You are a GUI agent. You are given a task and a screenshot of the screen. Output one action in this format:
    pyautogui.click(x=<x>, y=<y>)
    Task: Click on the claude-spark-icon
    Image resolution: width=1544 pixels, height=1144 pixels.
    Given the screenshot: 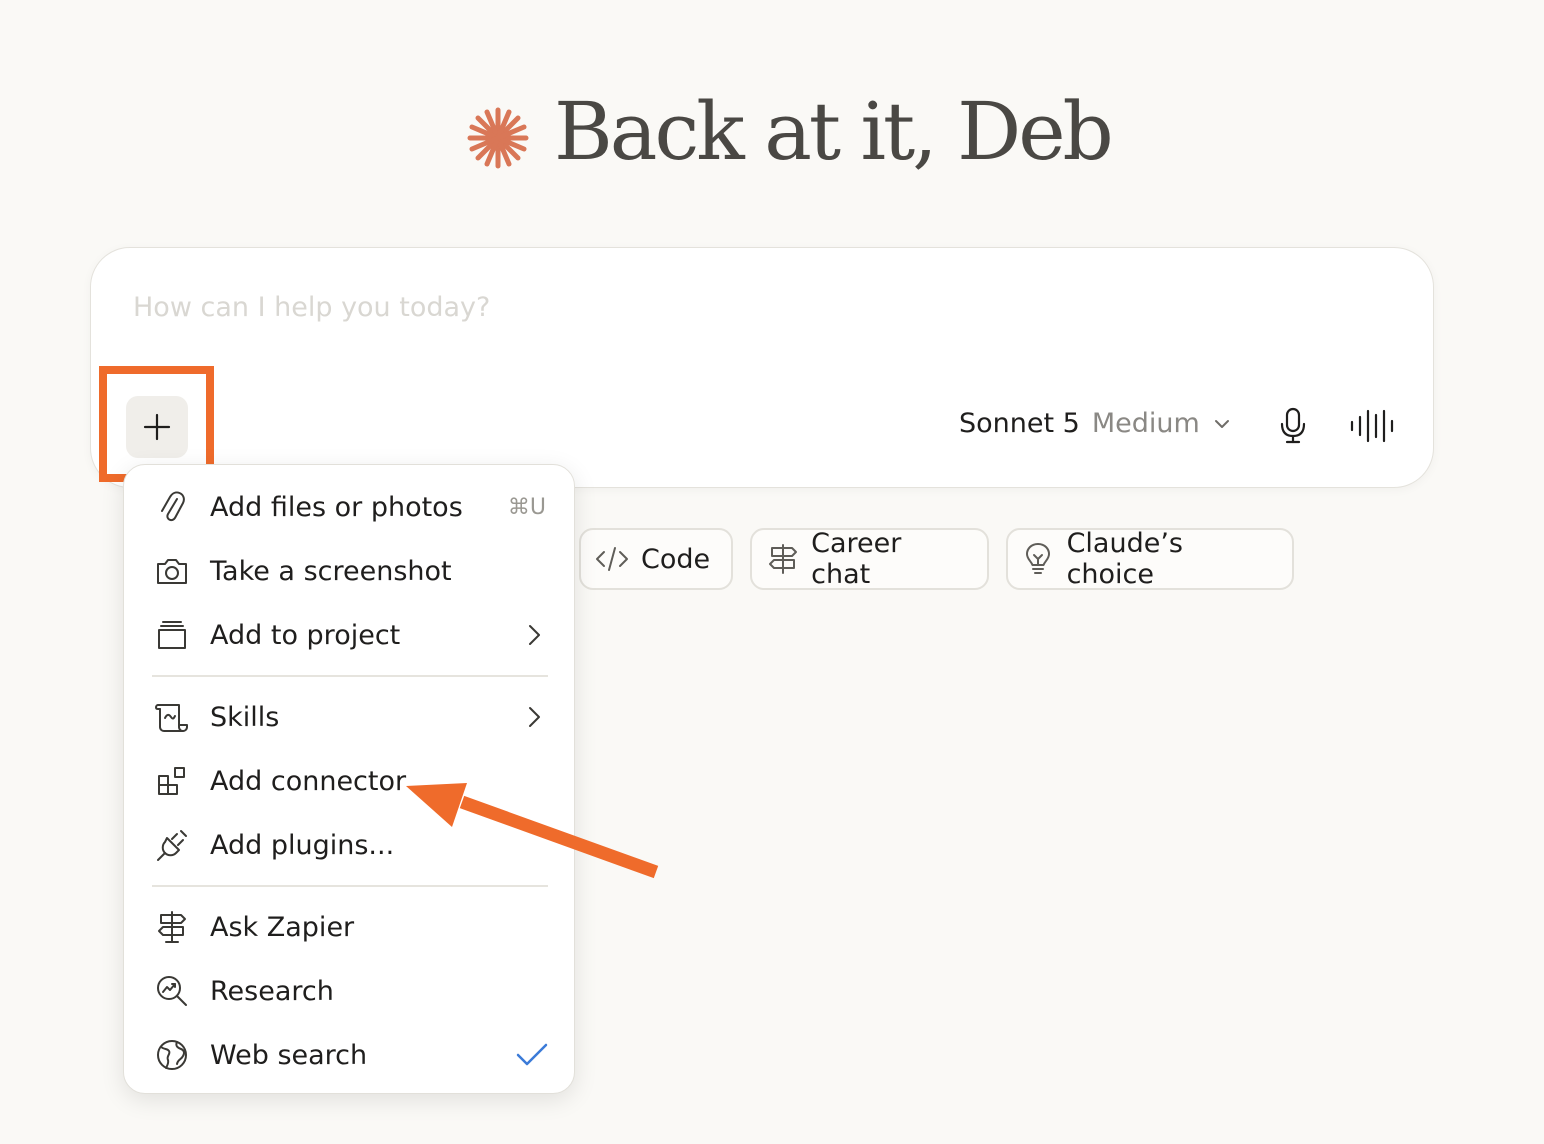 What is the action you would take?
    pyautogui.click(x=498, y=138)
    